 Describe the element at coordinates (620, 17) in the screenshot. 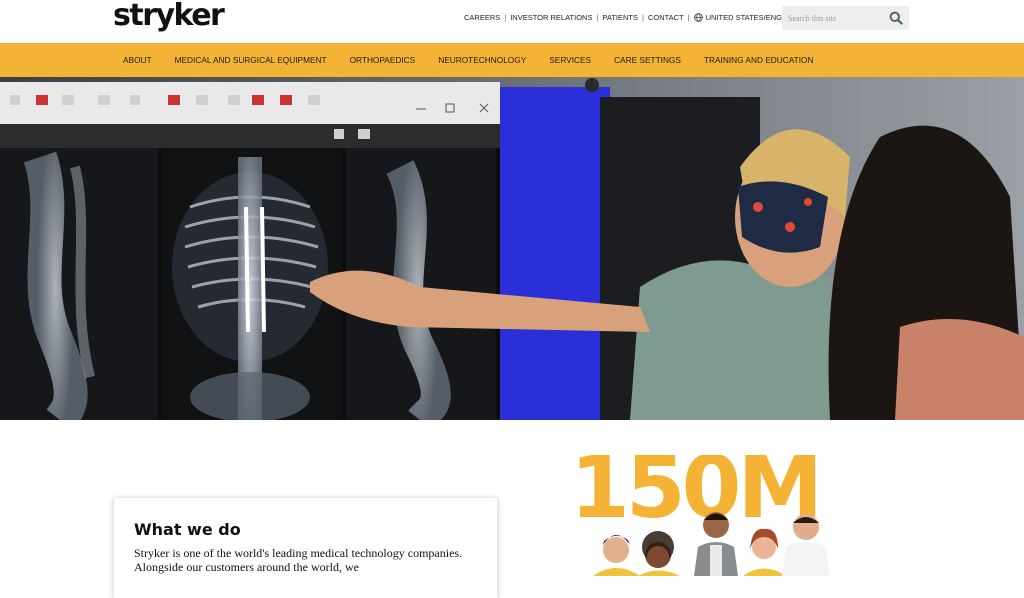

I see `utility-link-patients: PATIENTS` at that location.